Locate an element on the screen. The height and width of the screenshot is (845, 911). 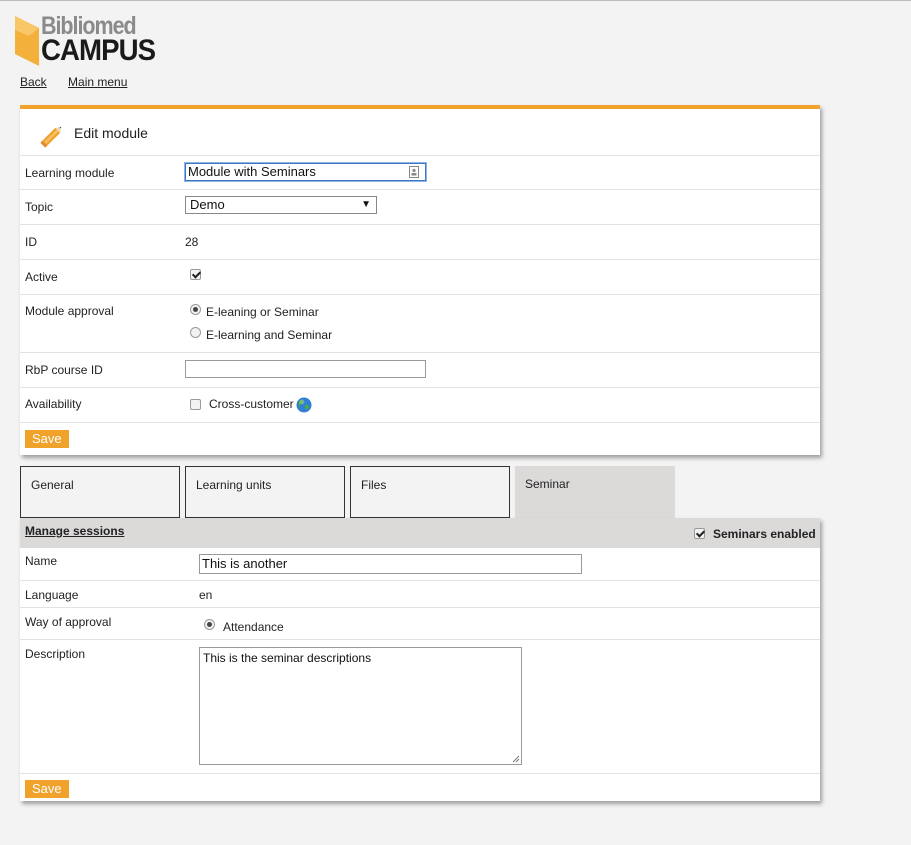
attendance-label: Attendance is located at coordinates (253, 627).